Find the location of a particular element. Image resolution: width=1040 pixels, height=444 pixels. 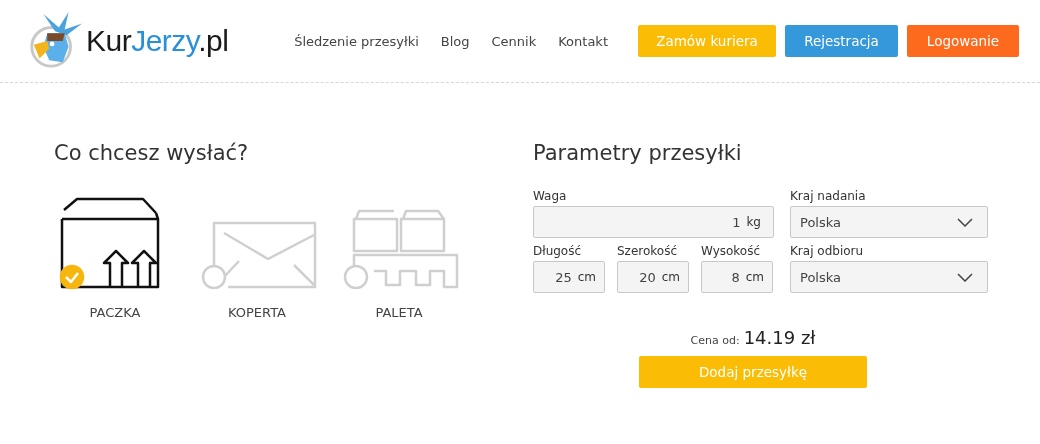

nav-link: Cennik is located at coordinates (514, 41).